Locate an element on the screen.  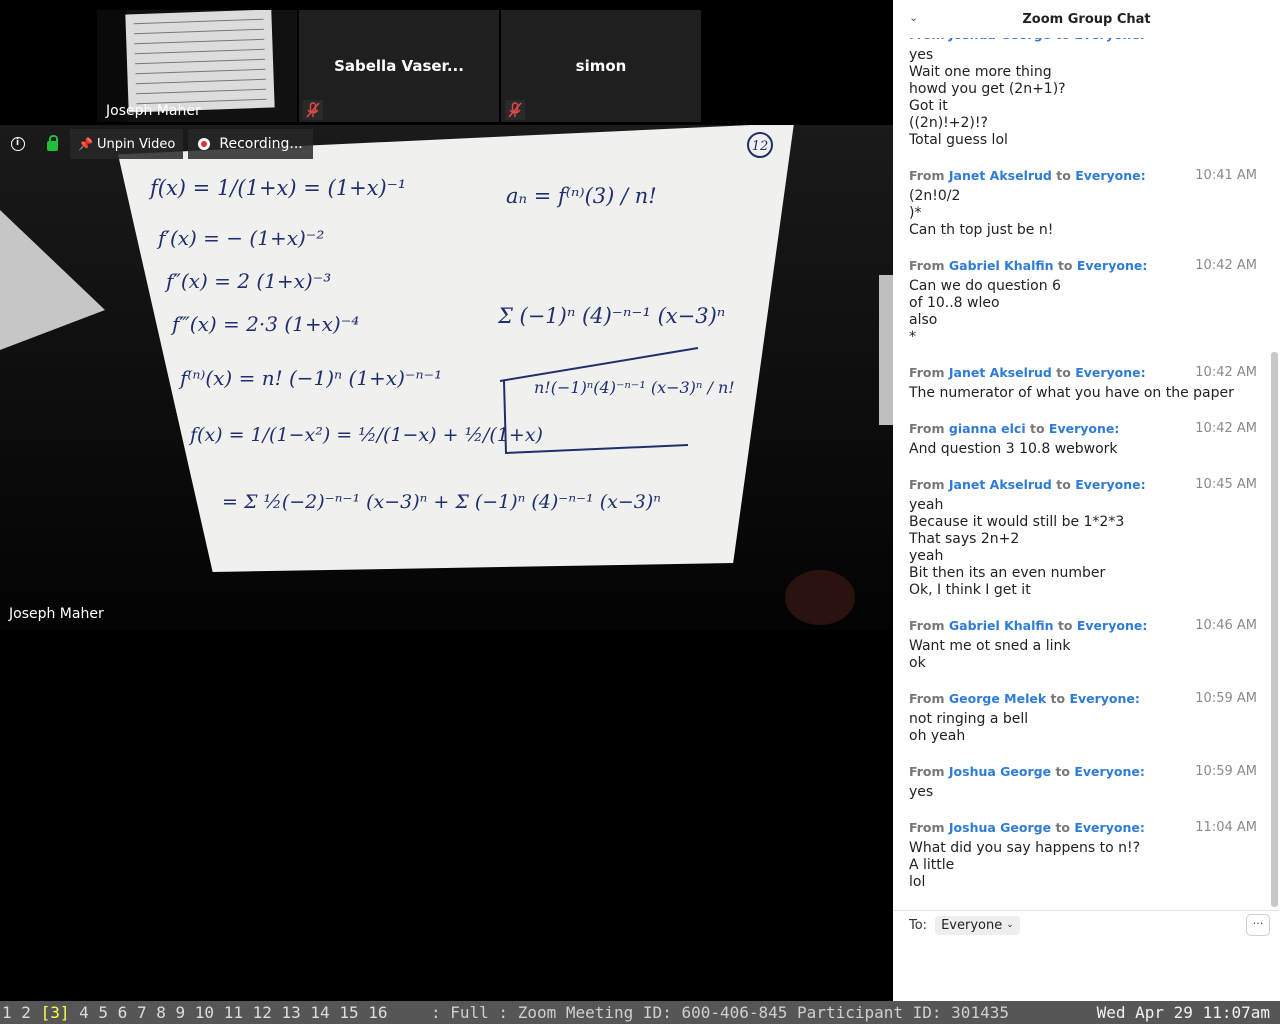
equation-line: f(x) = 1/(1−x²) = ½/(1−x) + ½/(1+x) is located at coordinates (365, 435).